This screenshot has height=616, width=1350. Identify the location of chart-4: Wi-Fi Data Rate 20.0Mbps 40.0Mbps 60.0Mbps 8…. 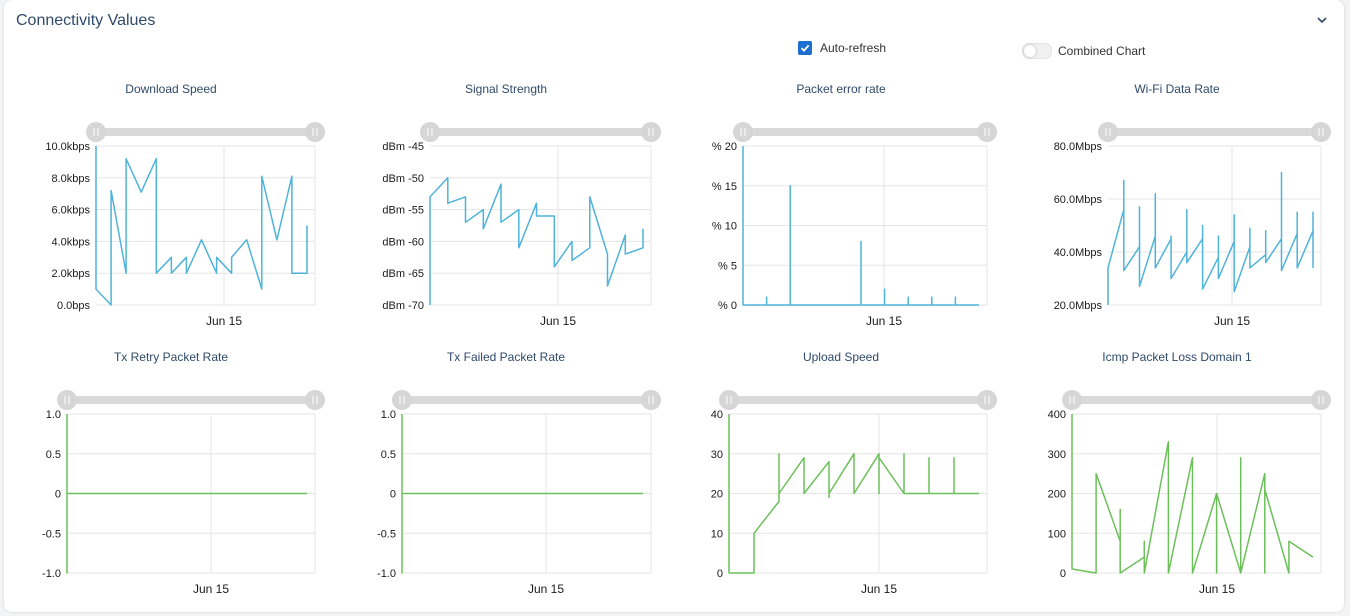
(1192, 205).